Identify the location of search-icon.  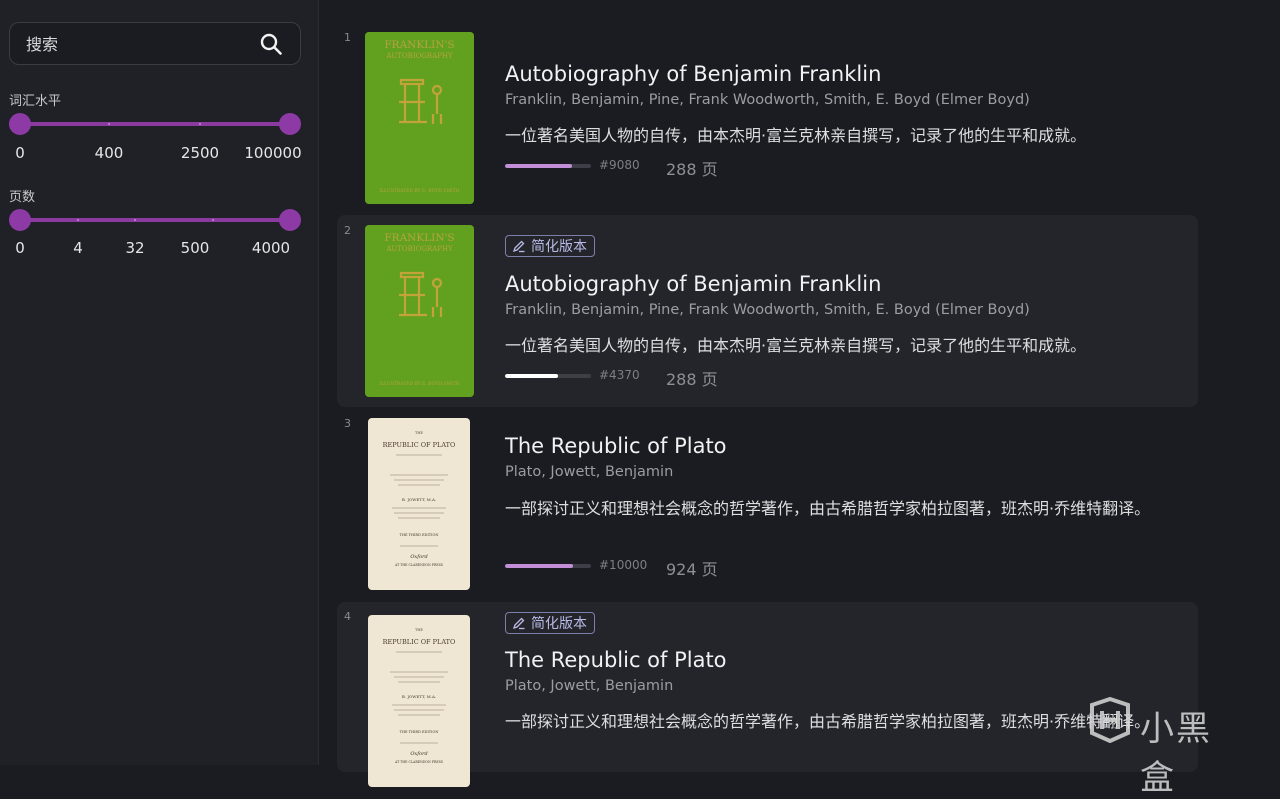
(271, 44).